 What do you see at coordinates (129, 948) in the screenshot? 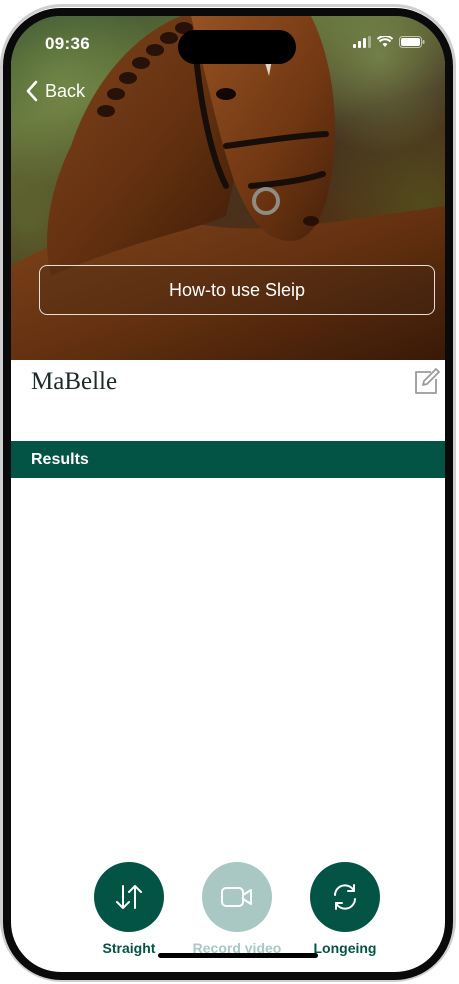
I see `straight-label: Straight` at bounding box center [129, 948].